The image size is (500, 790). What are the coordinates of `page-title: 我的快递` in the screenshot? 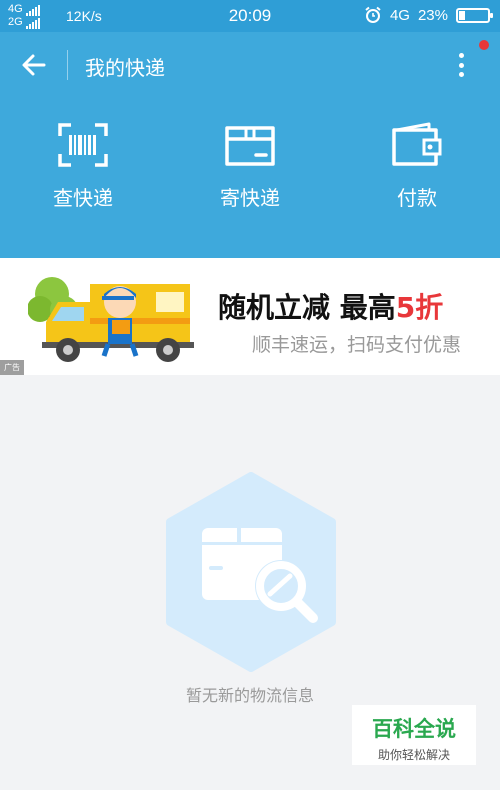 It's located at (125, 68).